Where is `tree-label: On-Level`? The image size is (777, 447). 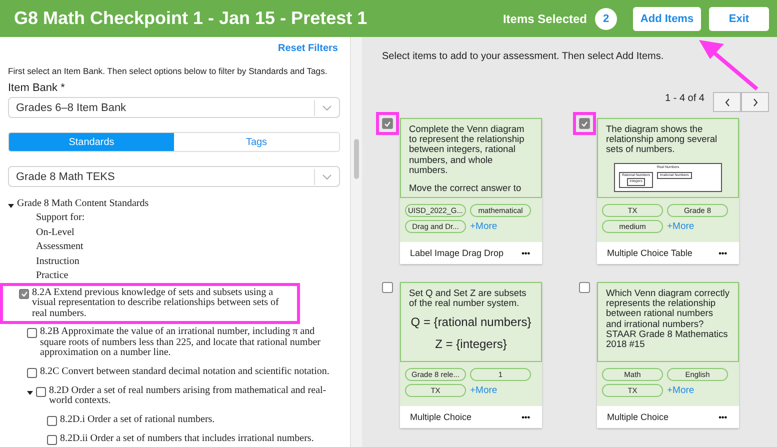 tree-label: On-Level is located at coordinates (55, 233).